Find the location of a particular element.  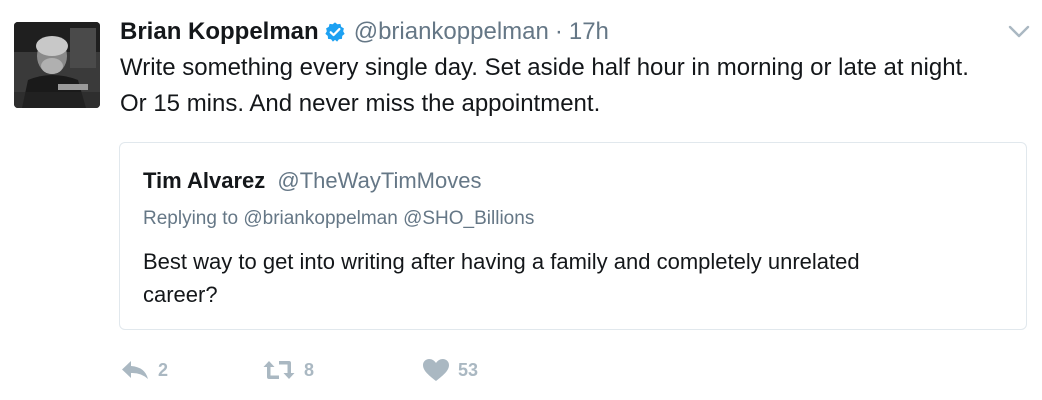

avatar is located at coordinates (57, 65).